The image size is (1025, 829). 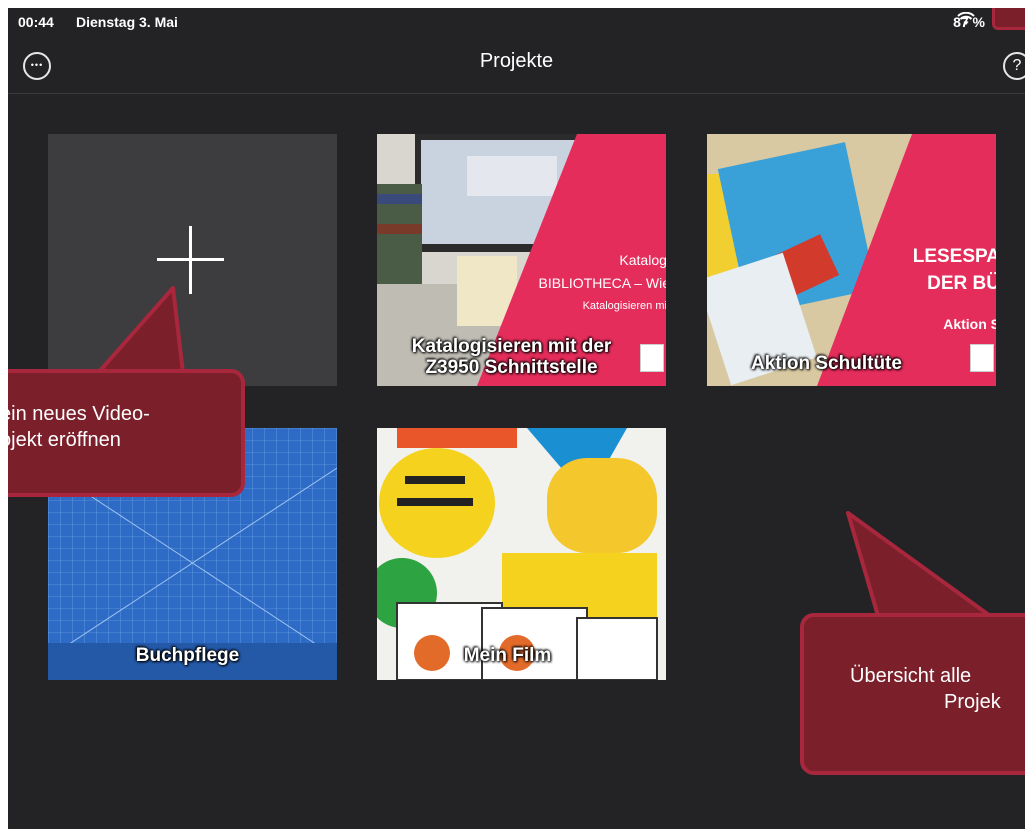 What do you see at coordinates (187, 655) in the screenshot?
I see `project-title: Buchpflege` at bounding box center [187, 655].